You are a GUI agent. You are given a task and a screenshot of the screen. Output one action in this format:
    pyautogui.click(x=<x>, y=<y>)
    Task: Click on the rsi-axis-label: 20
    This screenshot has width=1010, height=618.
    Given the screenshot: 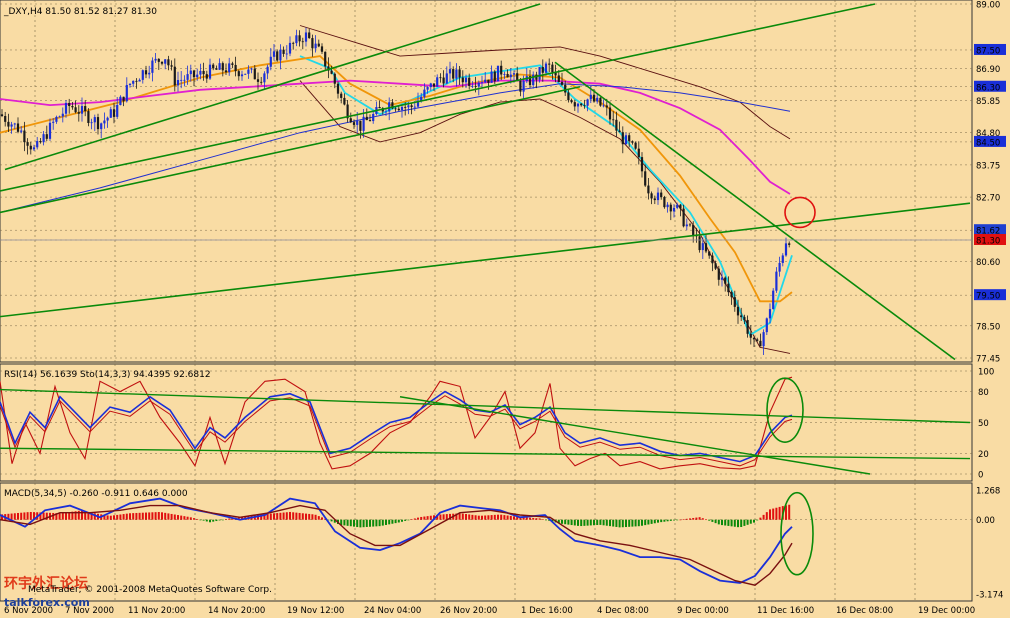 What is the action you would take?
    pyautogui.click(x=983, y=455)
    